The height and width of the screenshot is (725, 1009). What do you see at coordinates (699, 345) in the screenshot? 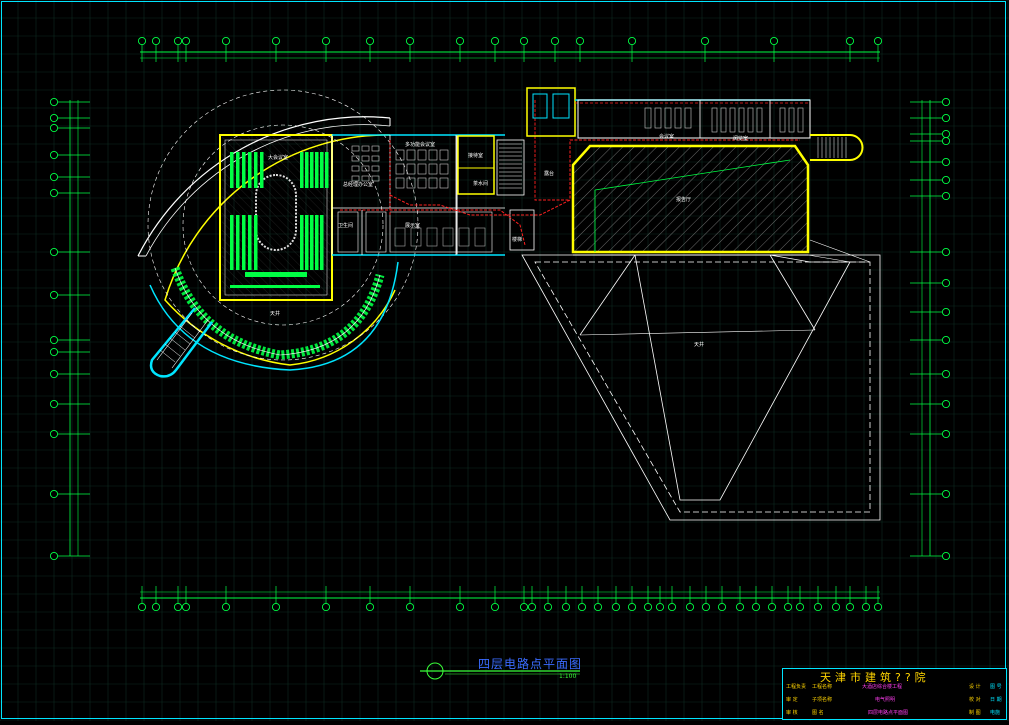
I see `room-label-roof-main: 天井` at bounding box center [699, 345].